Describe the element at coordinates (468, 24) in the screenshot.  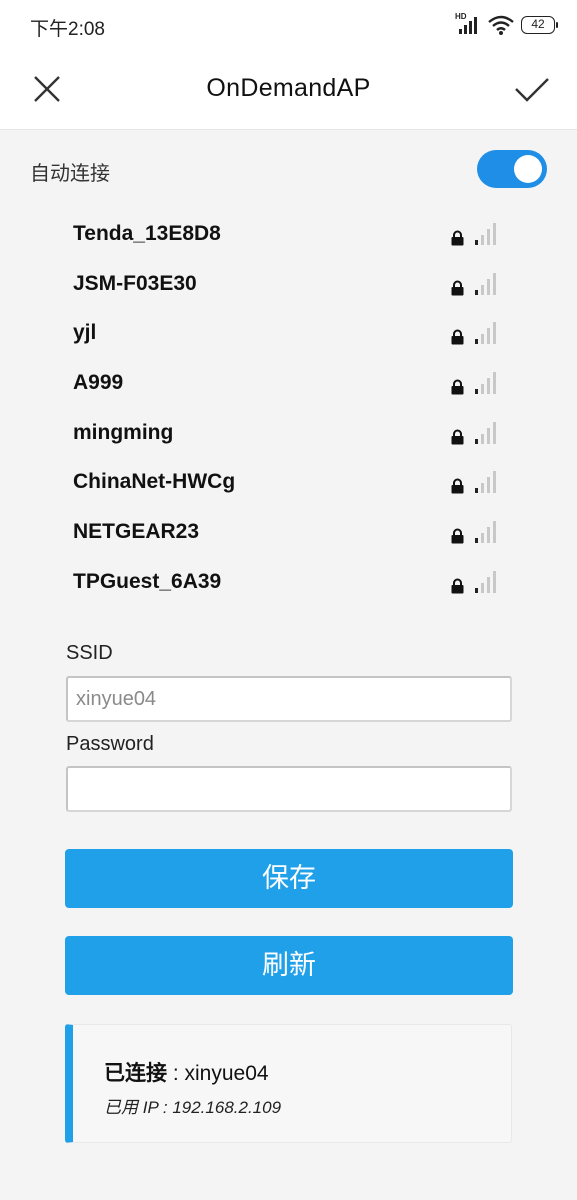
I see `cellular-signal-icon: HD` at that location.